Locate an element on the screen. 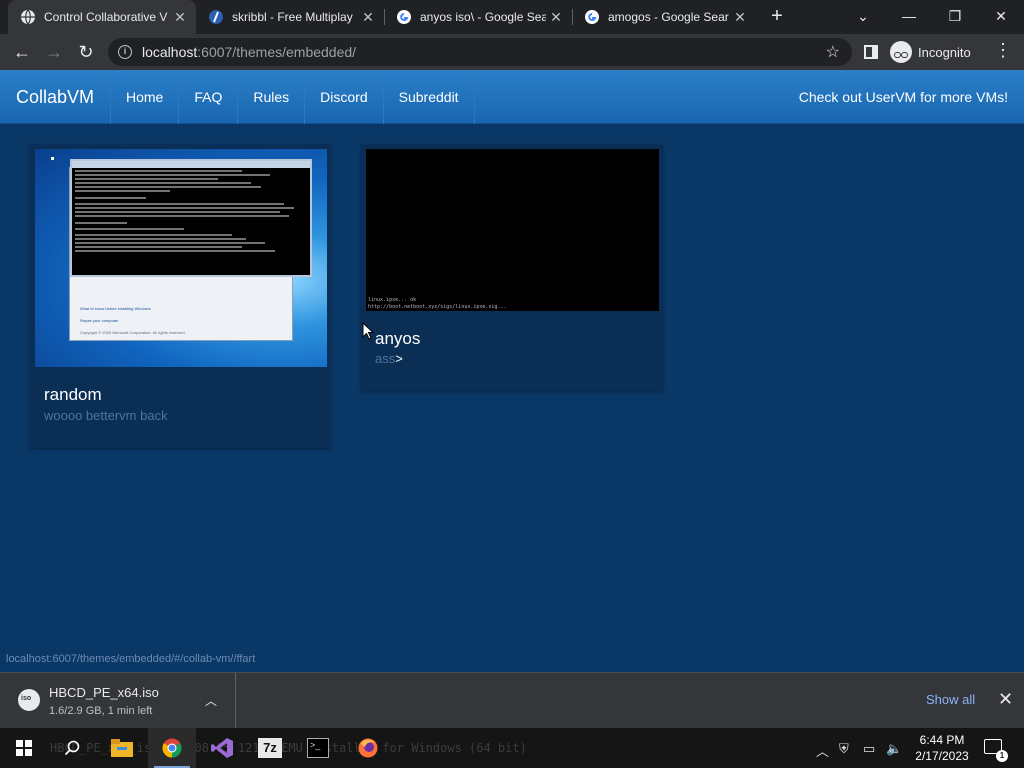  tab-google-anyos: anyos iso\ - Google Sea ✕ is located at coordinates (478, 17).